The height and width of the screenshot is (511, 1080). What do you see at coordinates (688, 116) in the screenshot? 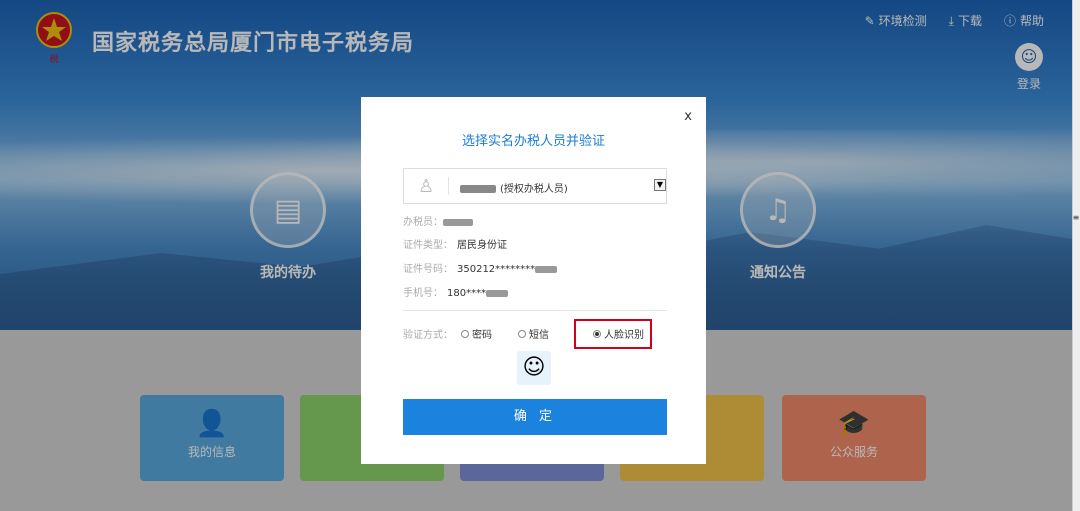
I see `close-button: x` at bounding box center [688, 116].